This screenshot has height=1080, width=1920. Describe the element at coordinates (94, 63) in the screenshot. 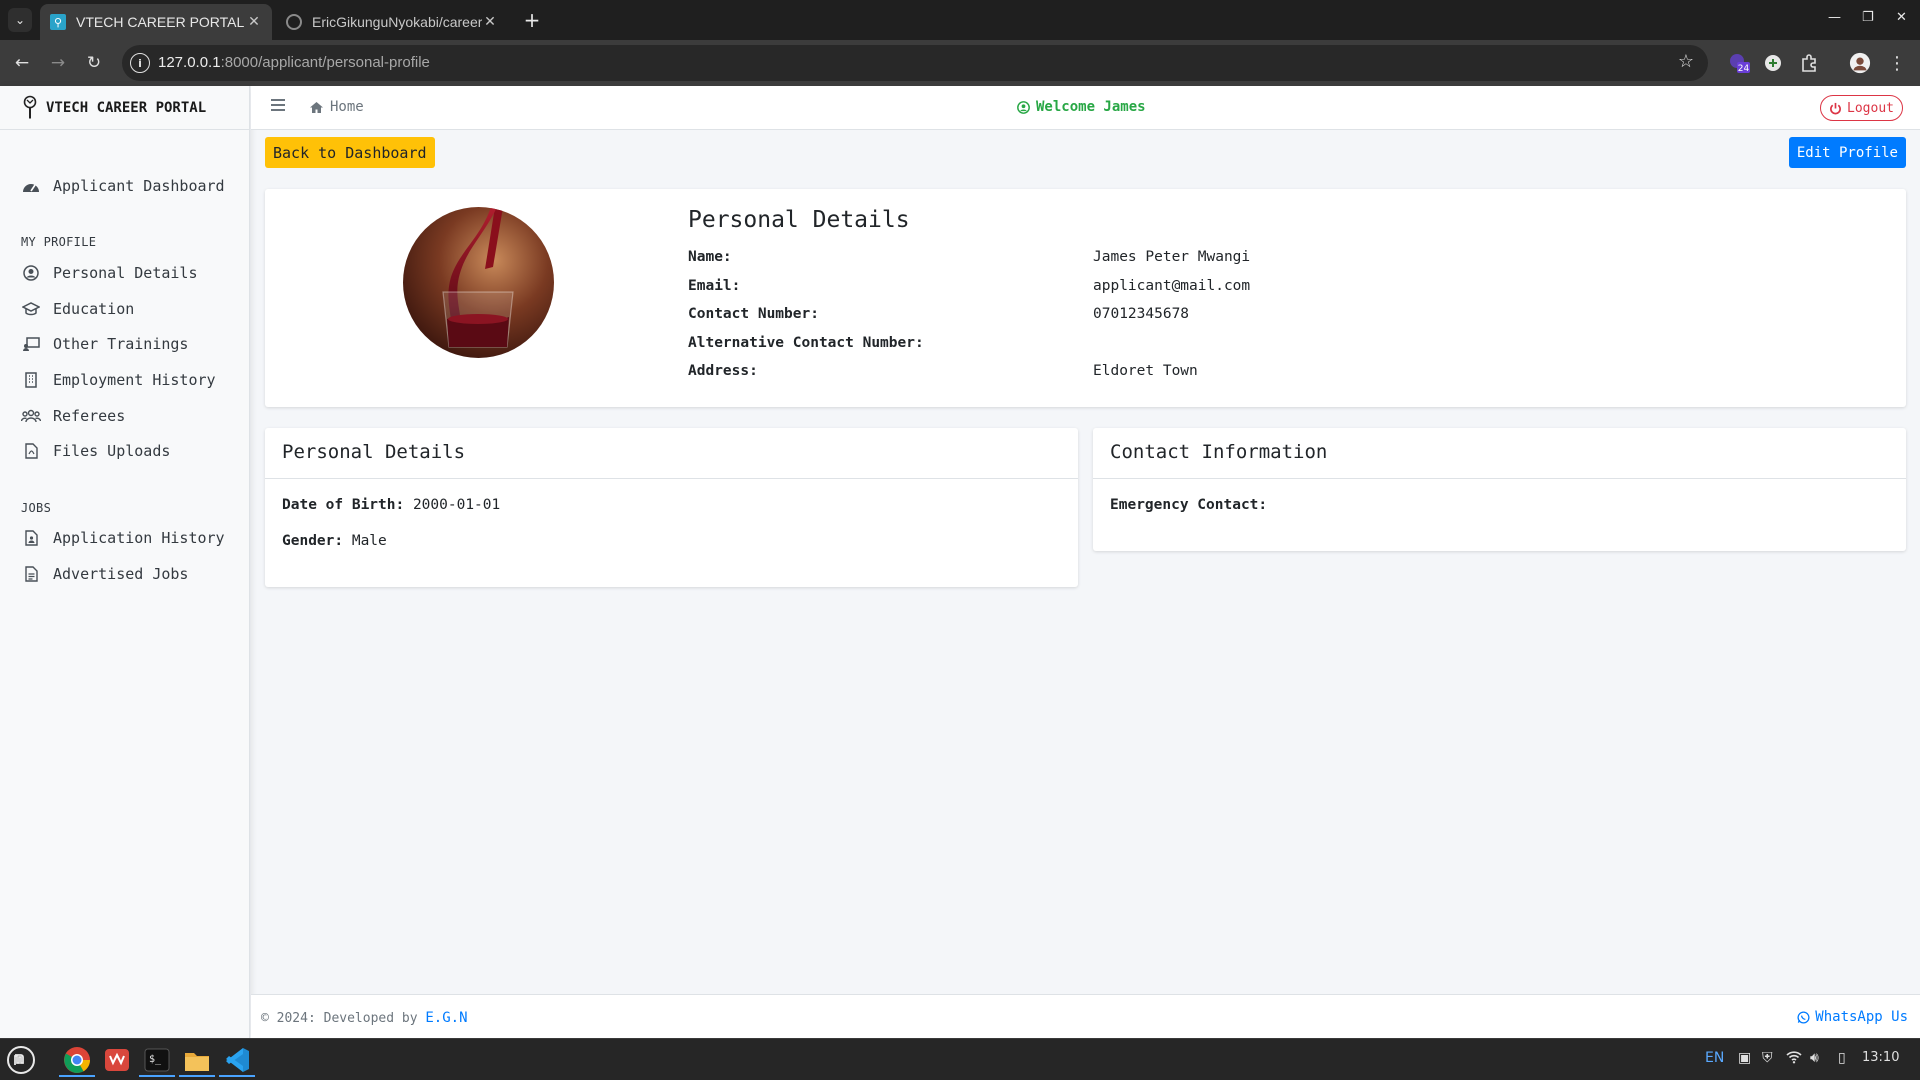

I see `reload-icon: ↻` at that location.